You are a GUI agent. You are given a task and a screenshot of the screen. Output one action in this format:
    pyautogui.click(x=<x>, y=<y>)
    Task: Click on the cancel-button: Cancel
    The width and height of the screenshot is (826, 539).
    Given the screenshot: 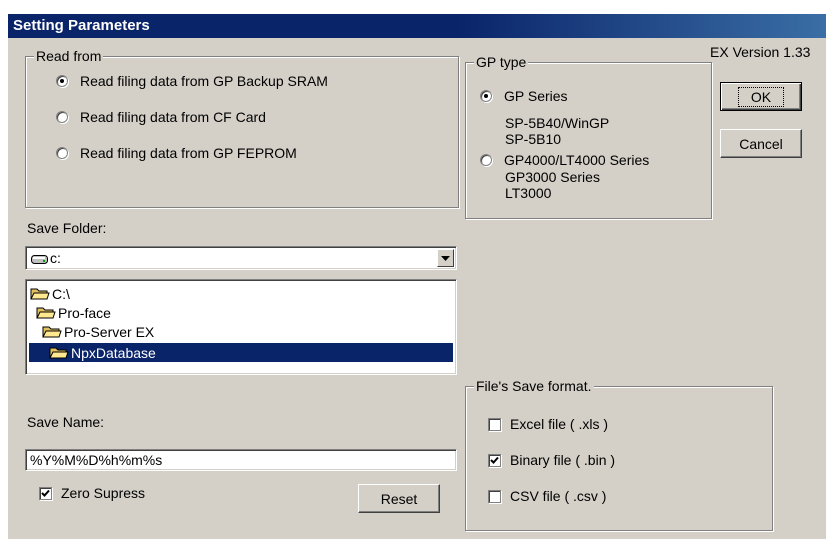 What is the action you would take?
    pyautogui.click(x=761, y=143)
    